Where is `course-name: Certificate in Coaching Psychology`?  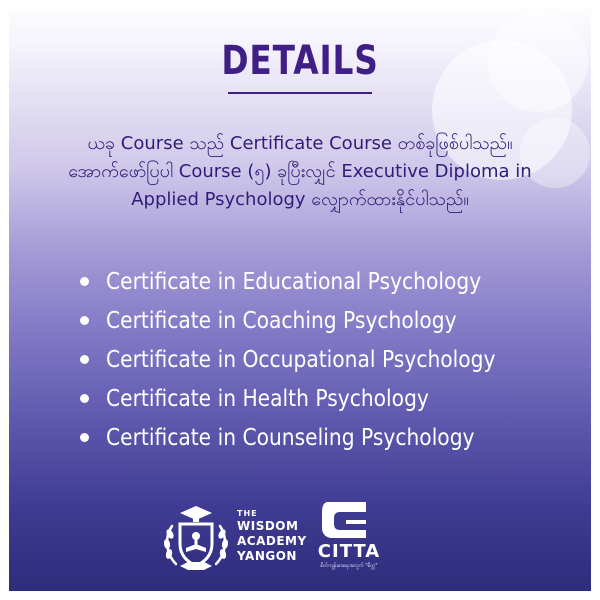 course-name: Certificate in Coaching Psychology is located at coordinates (281, 320).